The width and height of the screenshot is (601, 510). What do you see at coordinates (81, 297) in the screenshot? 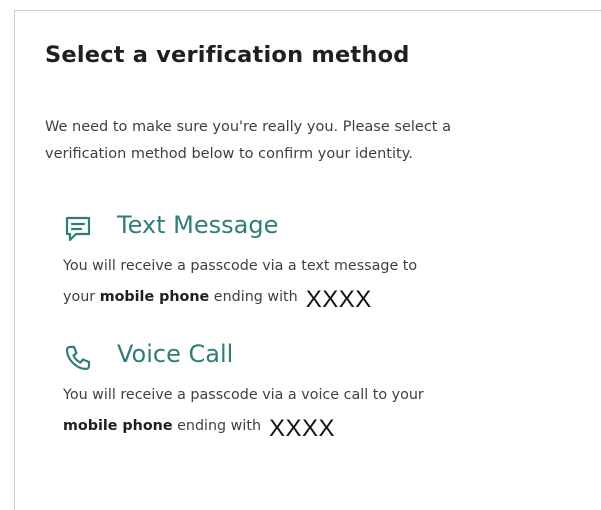
I see `text-message-desc-prefix: your` at bounding box center [81, 297].